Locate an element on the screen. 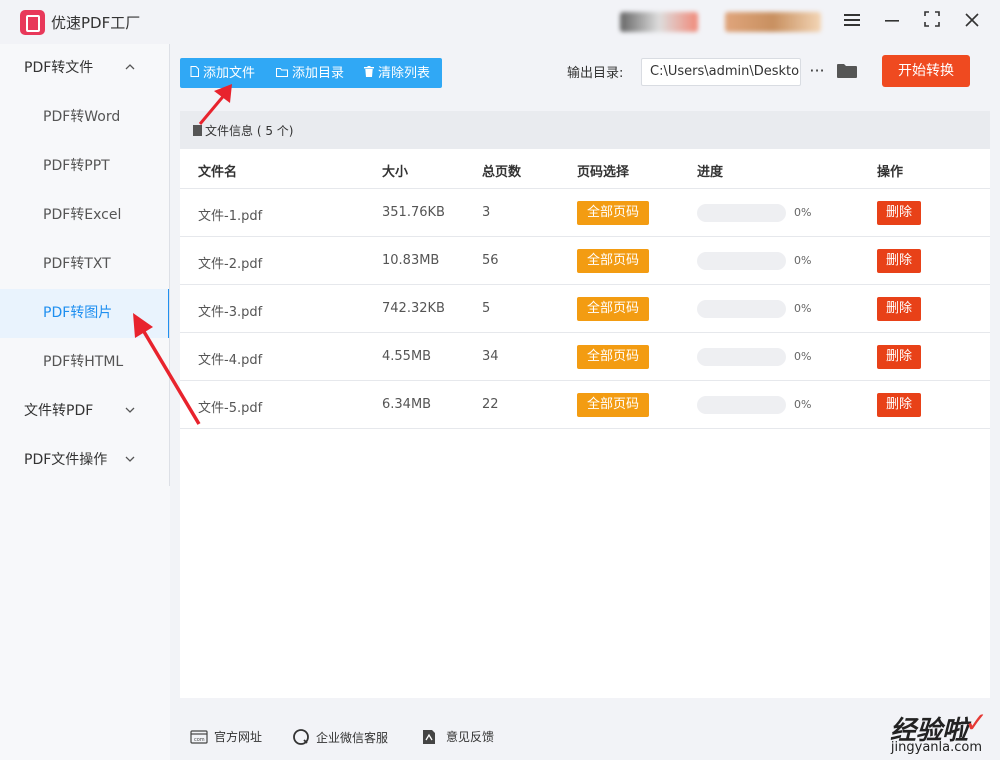 The height and width of the screenshot is (760, 1000). file-size: 10.83MB is located at coordinates (411, 260).